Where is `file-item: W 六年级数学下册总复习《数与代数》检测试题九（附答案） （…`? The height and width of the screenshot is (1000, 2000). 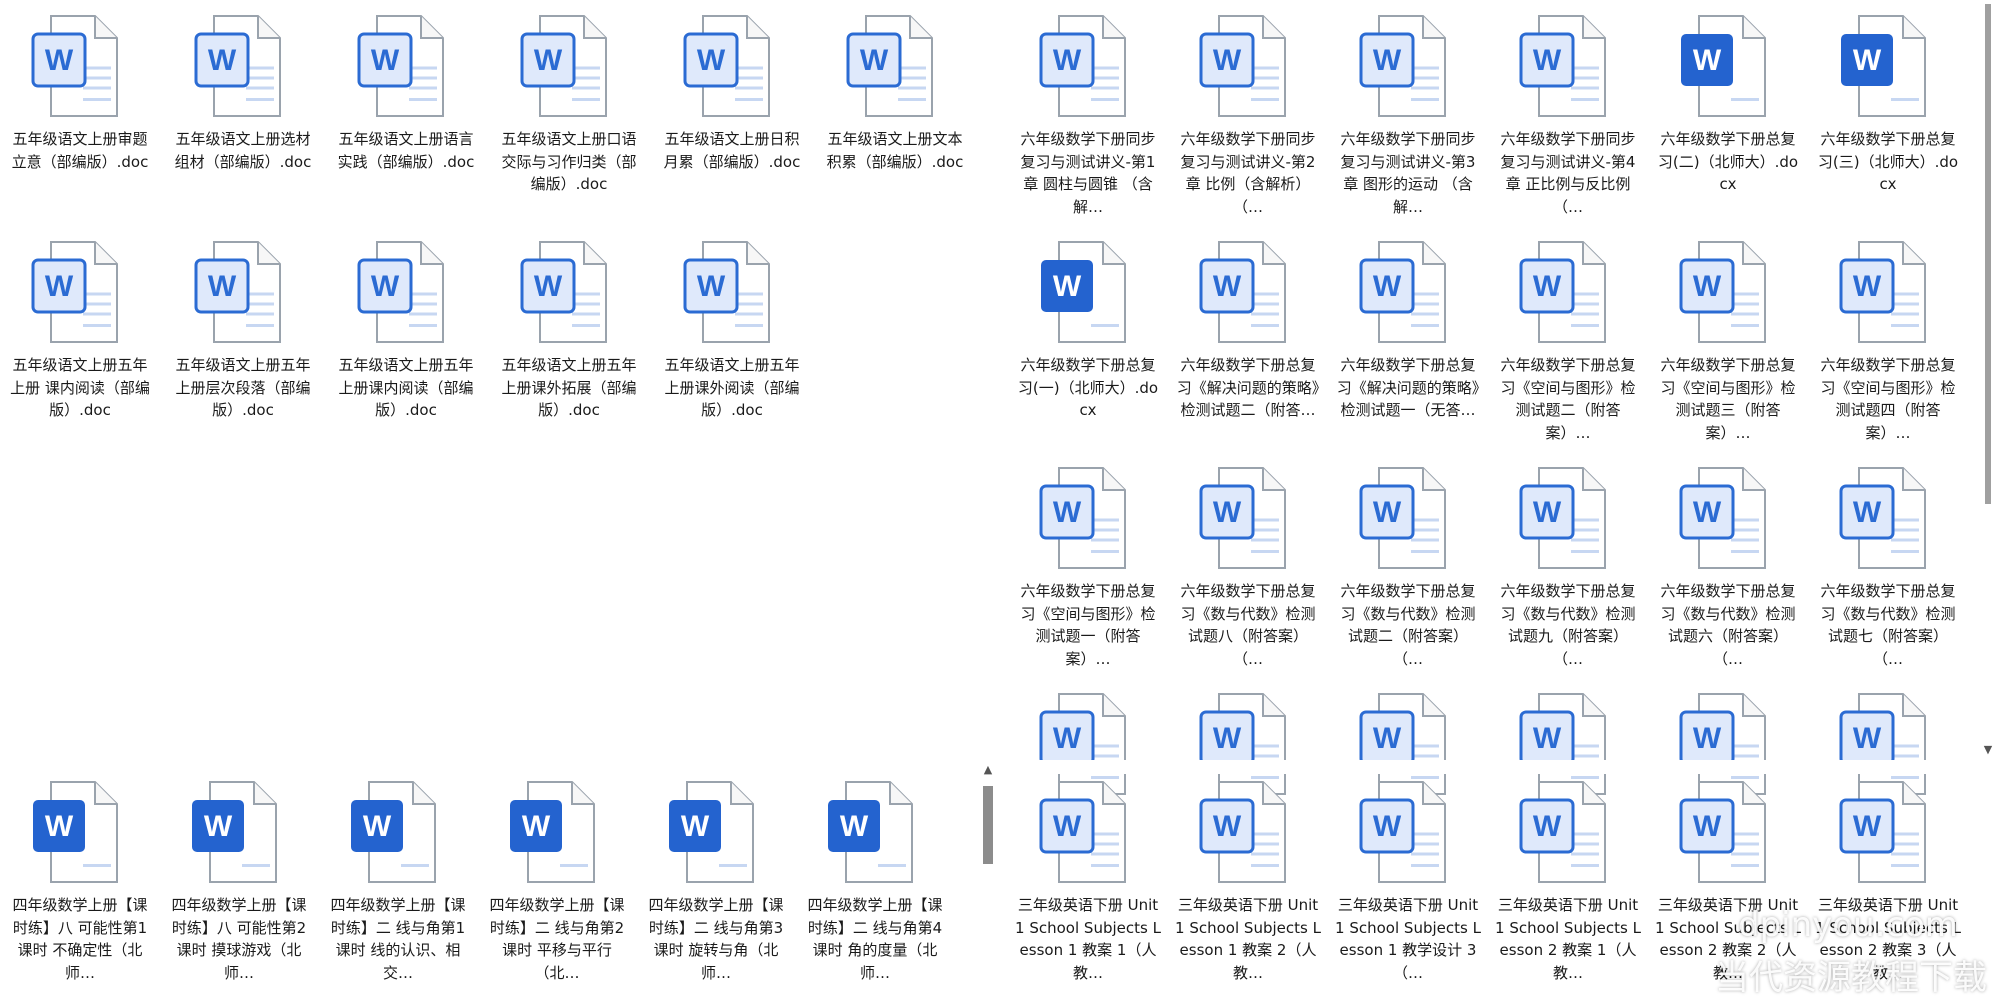
file-item: W 六年级数学下册总复习《数与代数》检测试题九（附答案） （… is located at coordinates (1568, 567).